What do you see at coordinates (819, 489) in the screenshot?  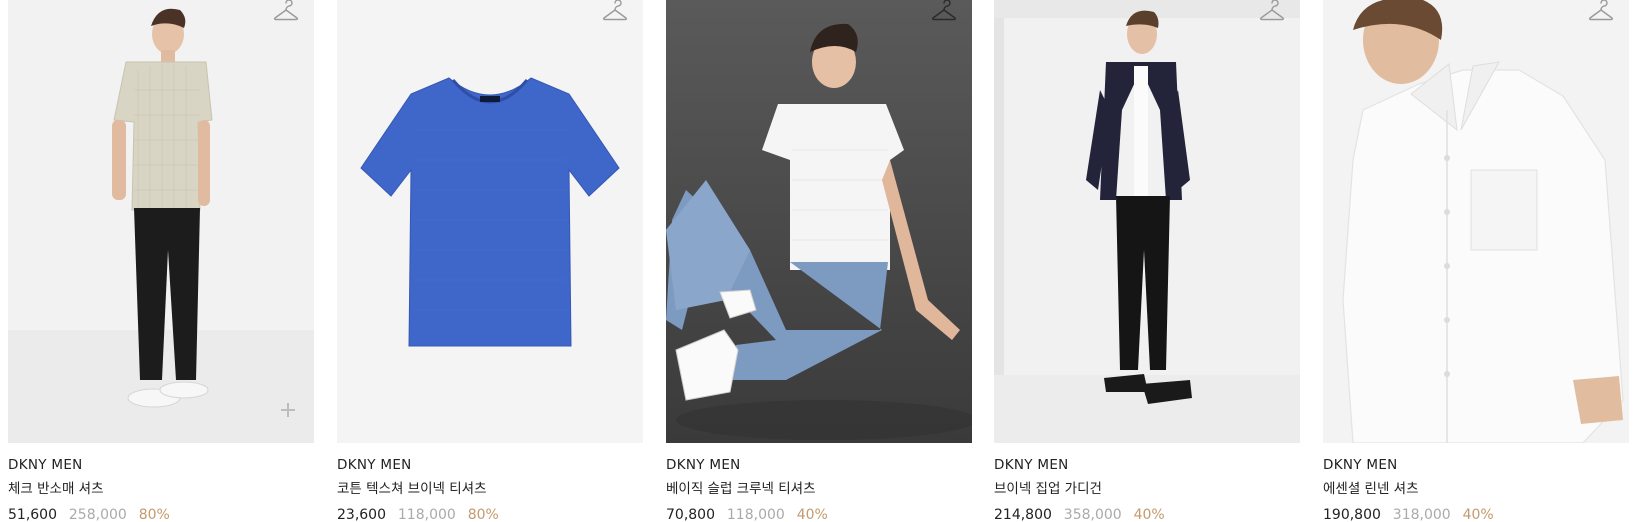 I see `product-name: 베이직 슬럽 크루넥 티셔츠` at bounding box center [819, 489].